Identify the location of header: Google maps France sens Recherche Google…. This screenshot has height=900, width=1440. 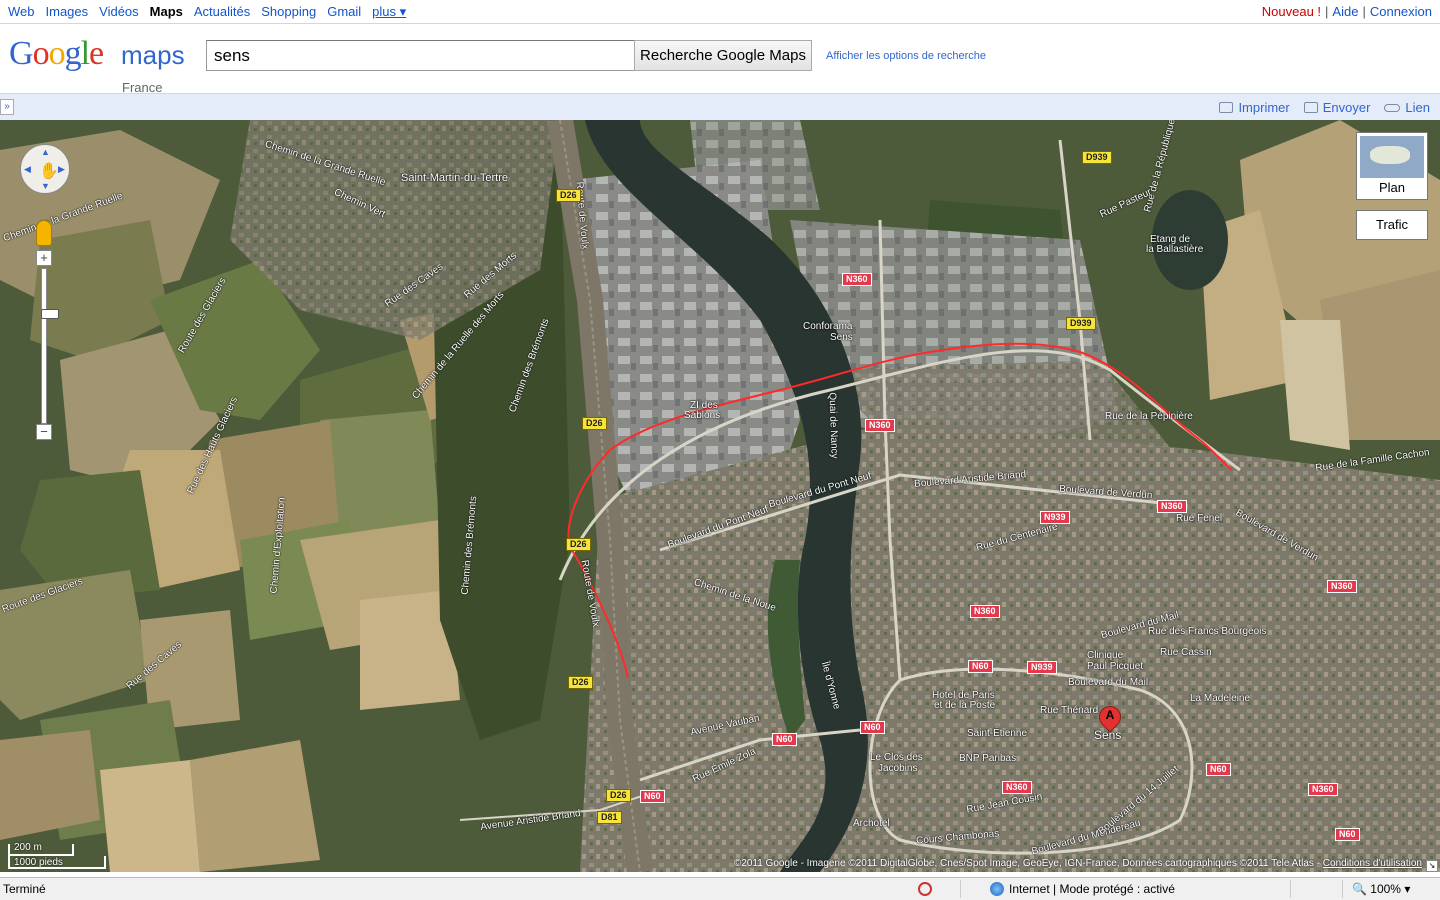
(720, 60).